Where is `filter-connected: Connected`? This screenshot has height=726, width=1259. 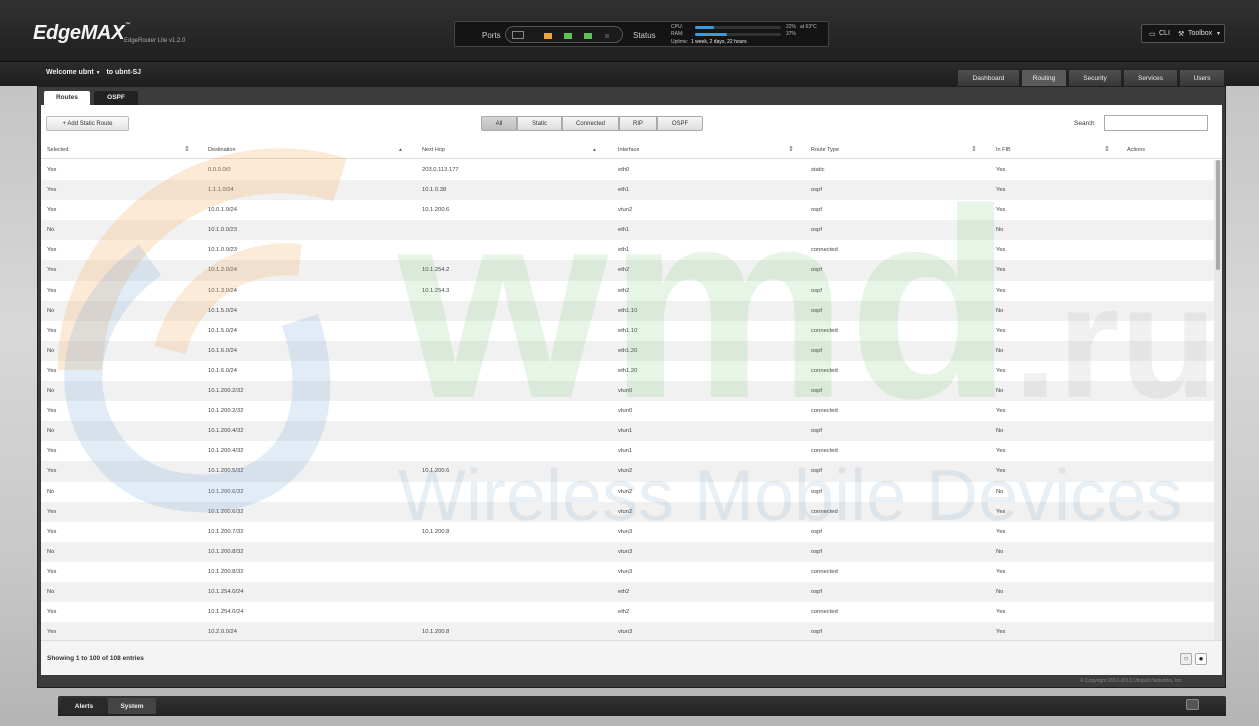
filter-connected: Connected is located at coordinates (590, 123).